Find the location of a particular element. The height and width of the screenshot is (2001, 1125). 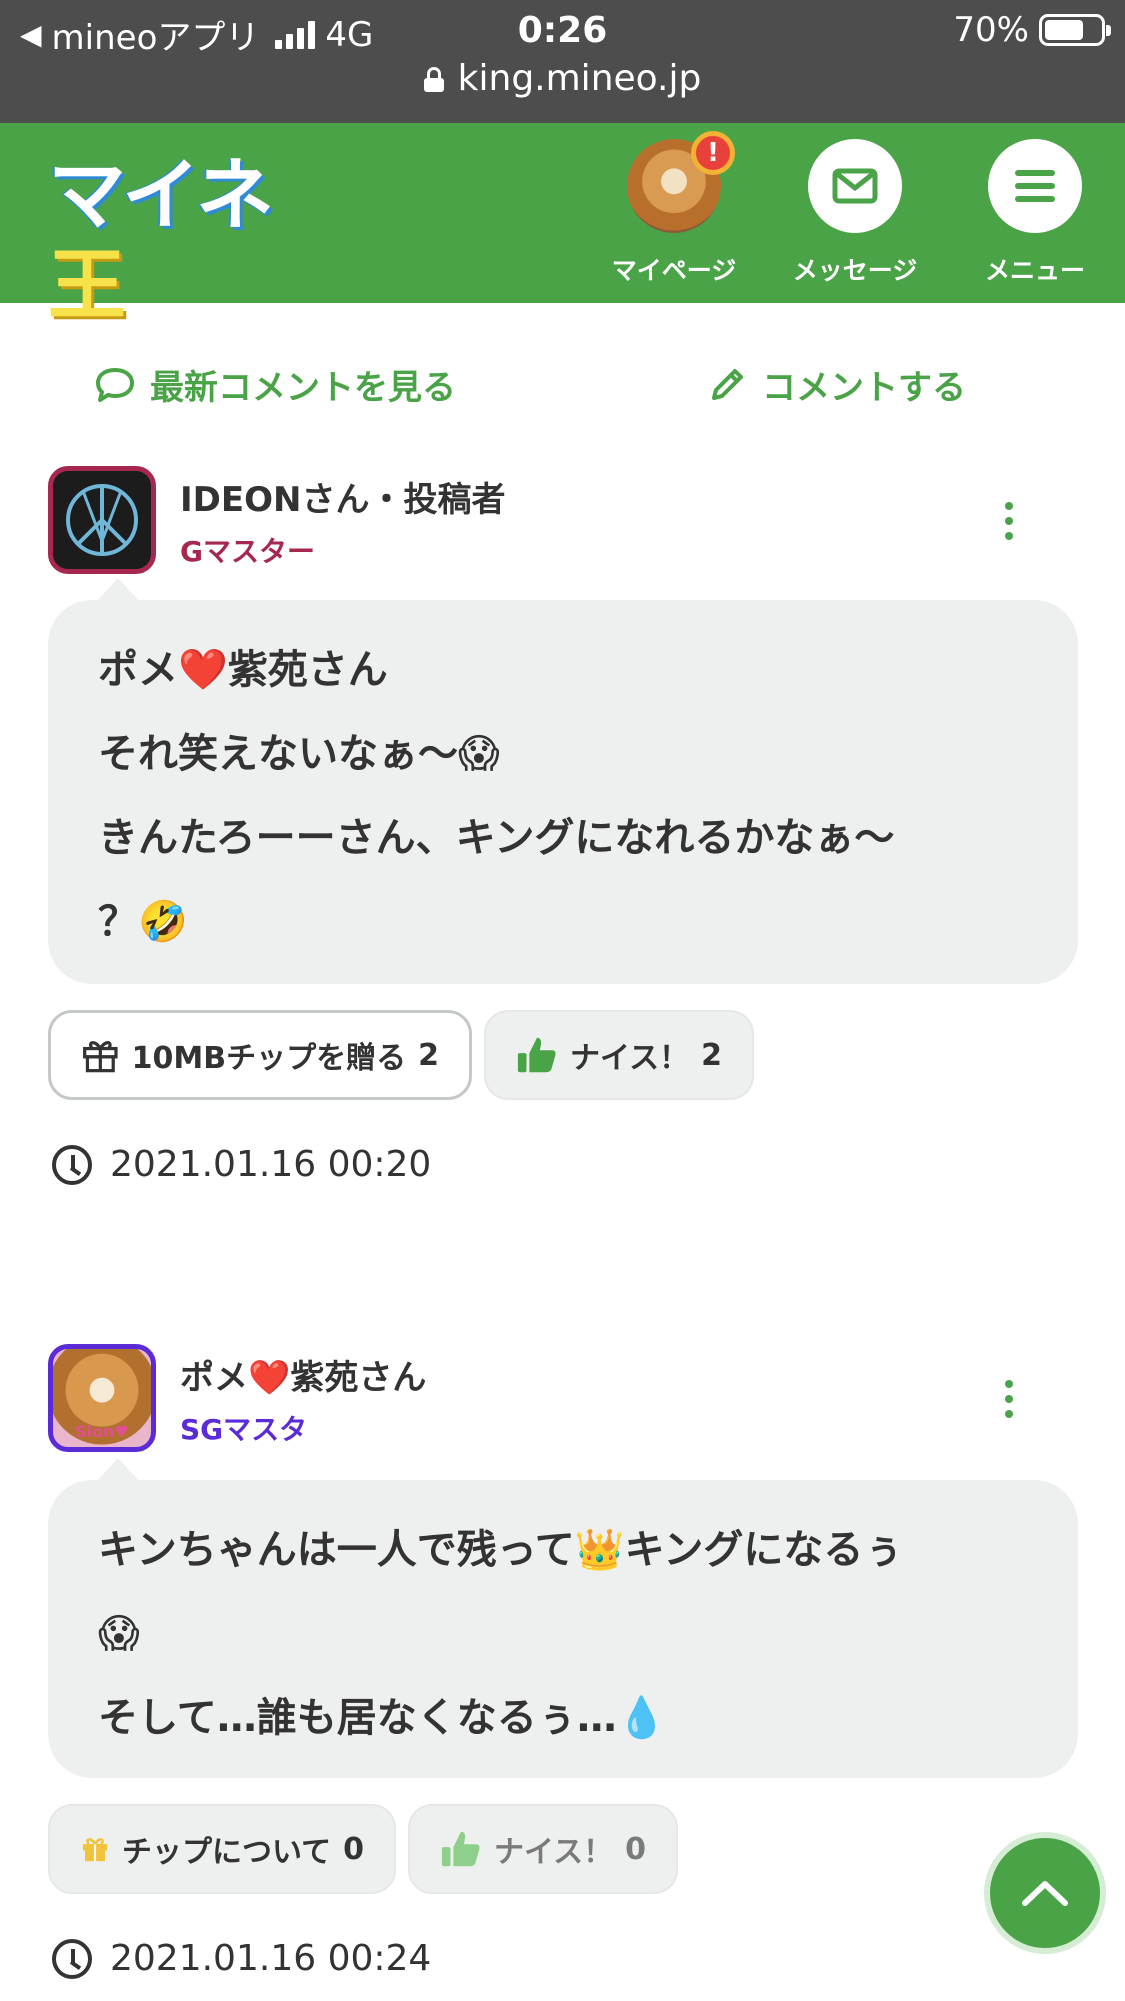

nav-menu: メニュー is located at coordinates (1035, 213).